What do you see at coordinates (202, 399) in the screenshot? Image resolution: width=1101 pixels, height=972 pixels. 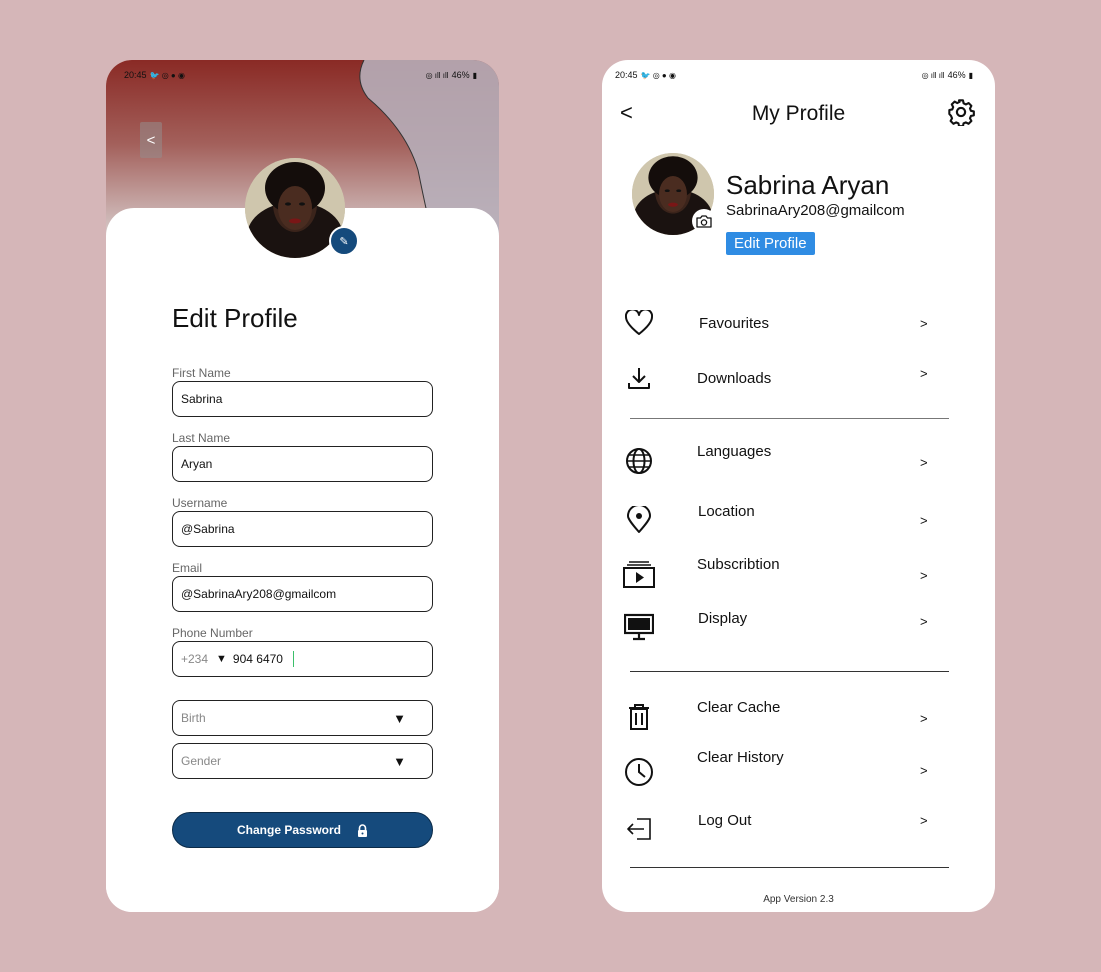 I see `first-name-value: Sabrina` at bounding box center [202, 399].